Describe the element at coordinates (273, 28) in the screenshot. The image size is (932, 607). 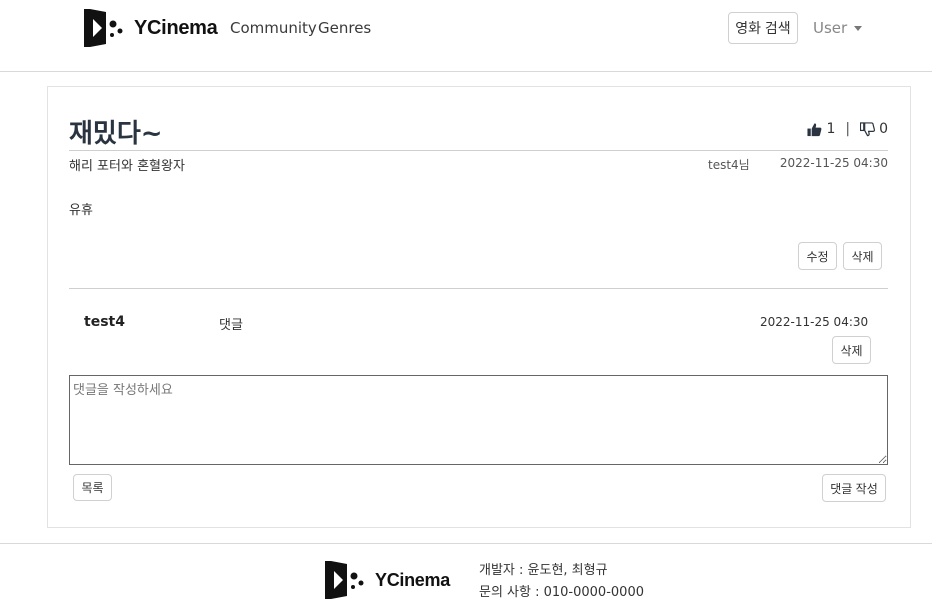
I see `nav-community-link: Community` at that location.